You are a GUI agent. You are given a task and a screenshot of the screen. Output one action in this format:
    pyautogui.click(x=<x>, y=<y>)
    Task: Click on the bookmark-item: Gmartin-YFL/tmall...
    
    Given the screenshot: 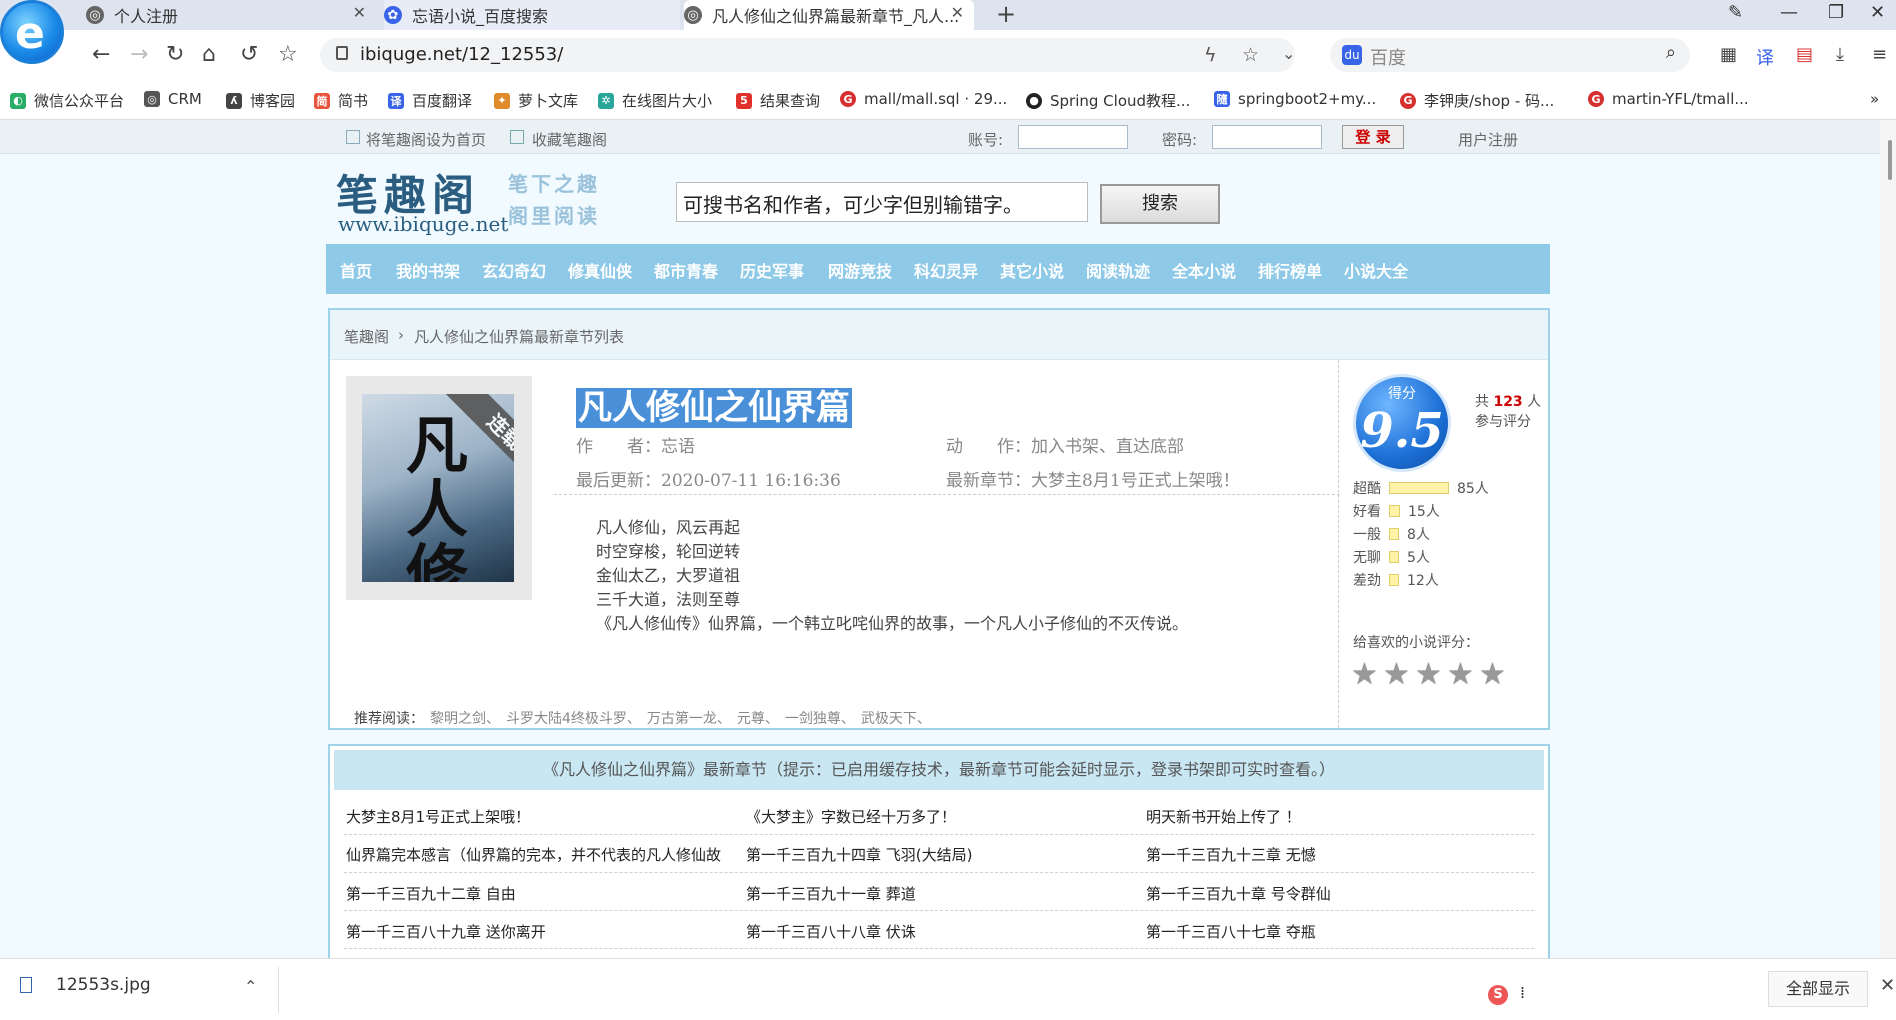 What is the action you would take?
    pyautogui.click(x=1668, y=99)
    